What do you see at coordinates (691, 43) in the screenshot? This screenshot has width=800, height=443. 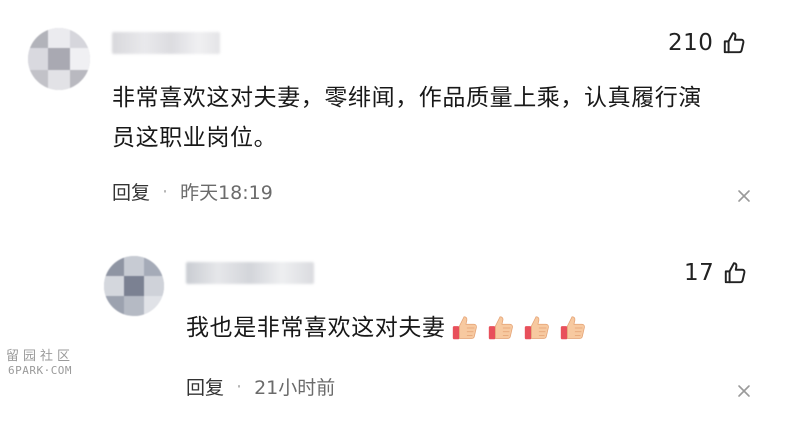 I see `like-count: 210` at bounding box center [691, 43].